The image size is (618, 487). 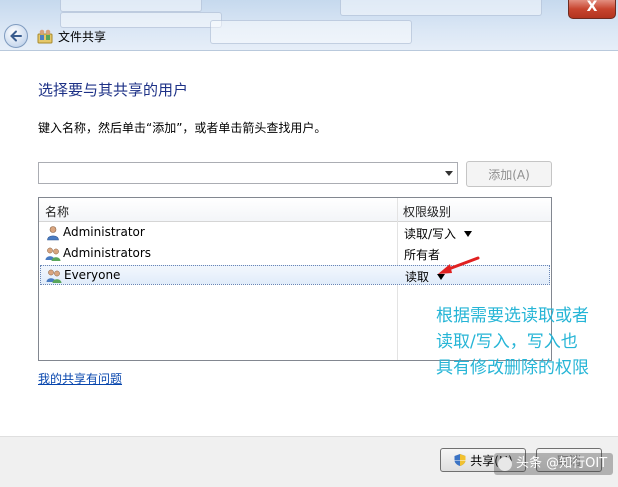 I want to click on back-arrow-icon, so click(x=16, y=36).